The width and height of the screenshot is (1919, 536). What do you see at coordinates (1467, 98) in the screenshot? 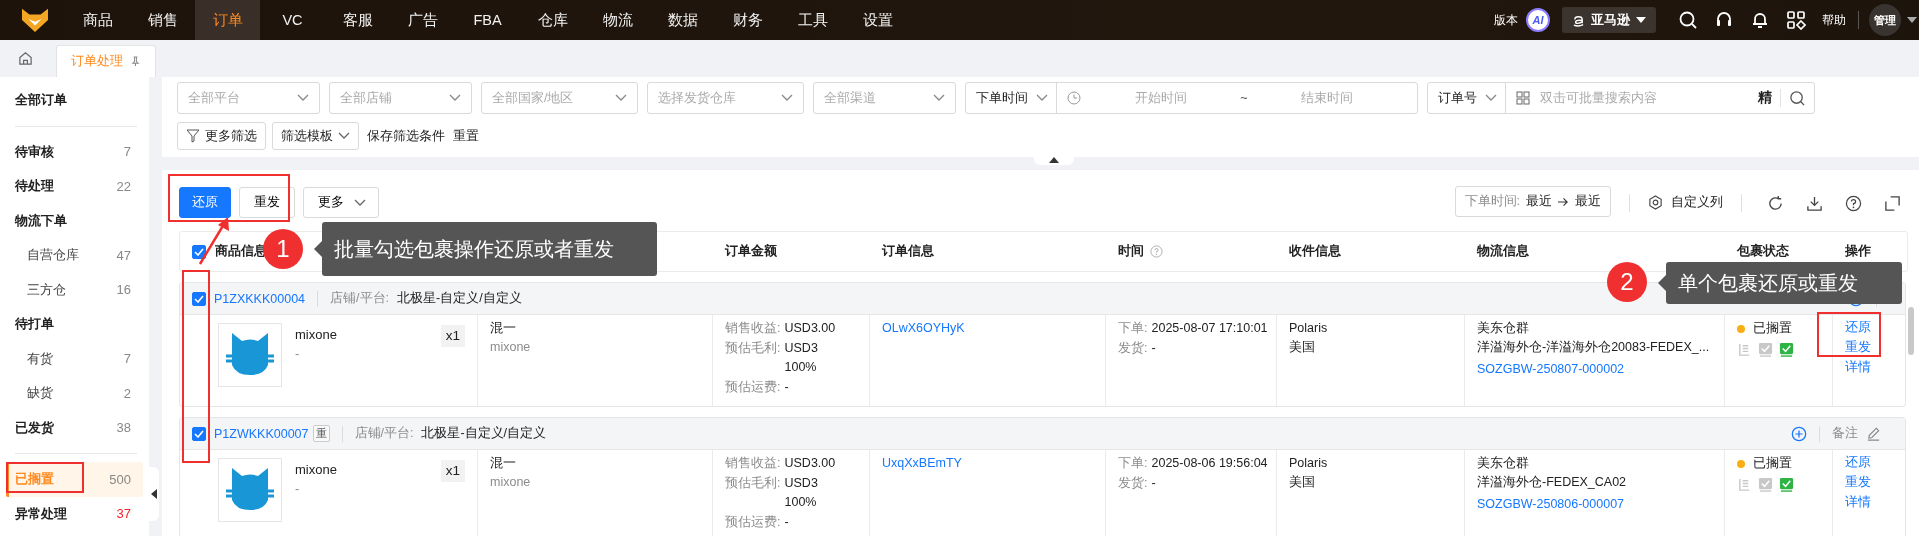
I see `search-type-select: 订单号` at bounding box center [1467, 98].